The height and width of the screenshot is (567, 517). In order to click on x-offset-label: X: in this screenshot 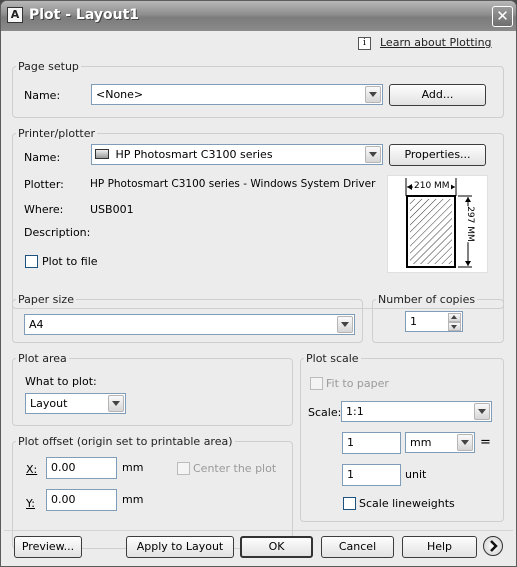, I will do `click(32, 469)`.